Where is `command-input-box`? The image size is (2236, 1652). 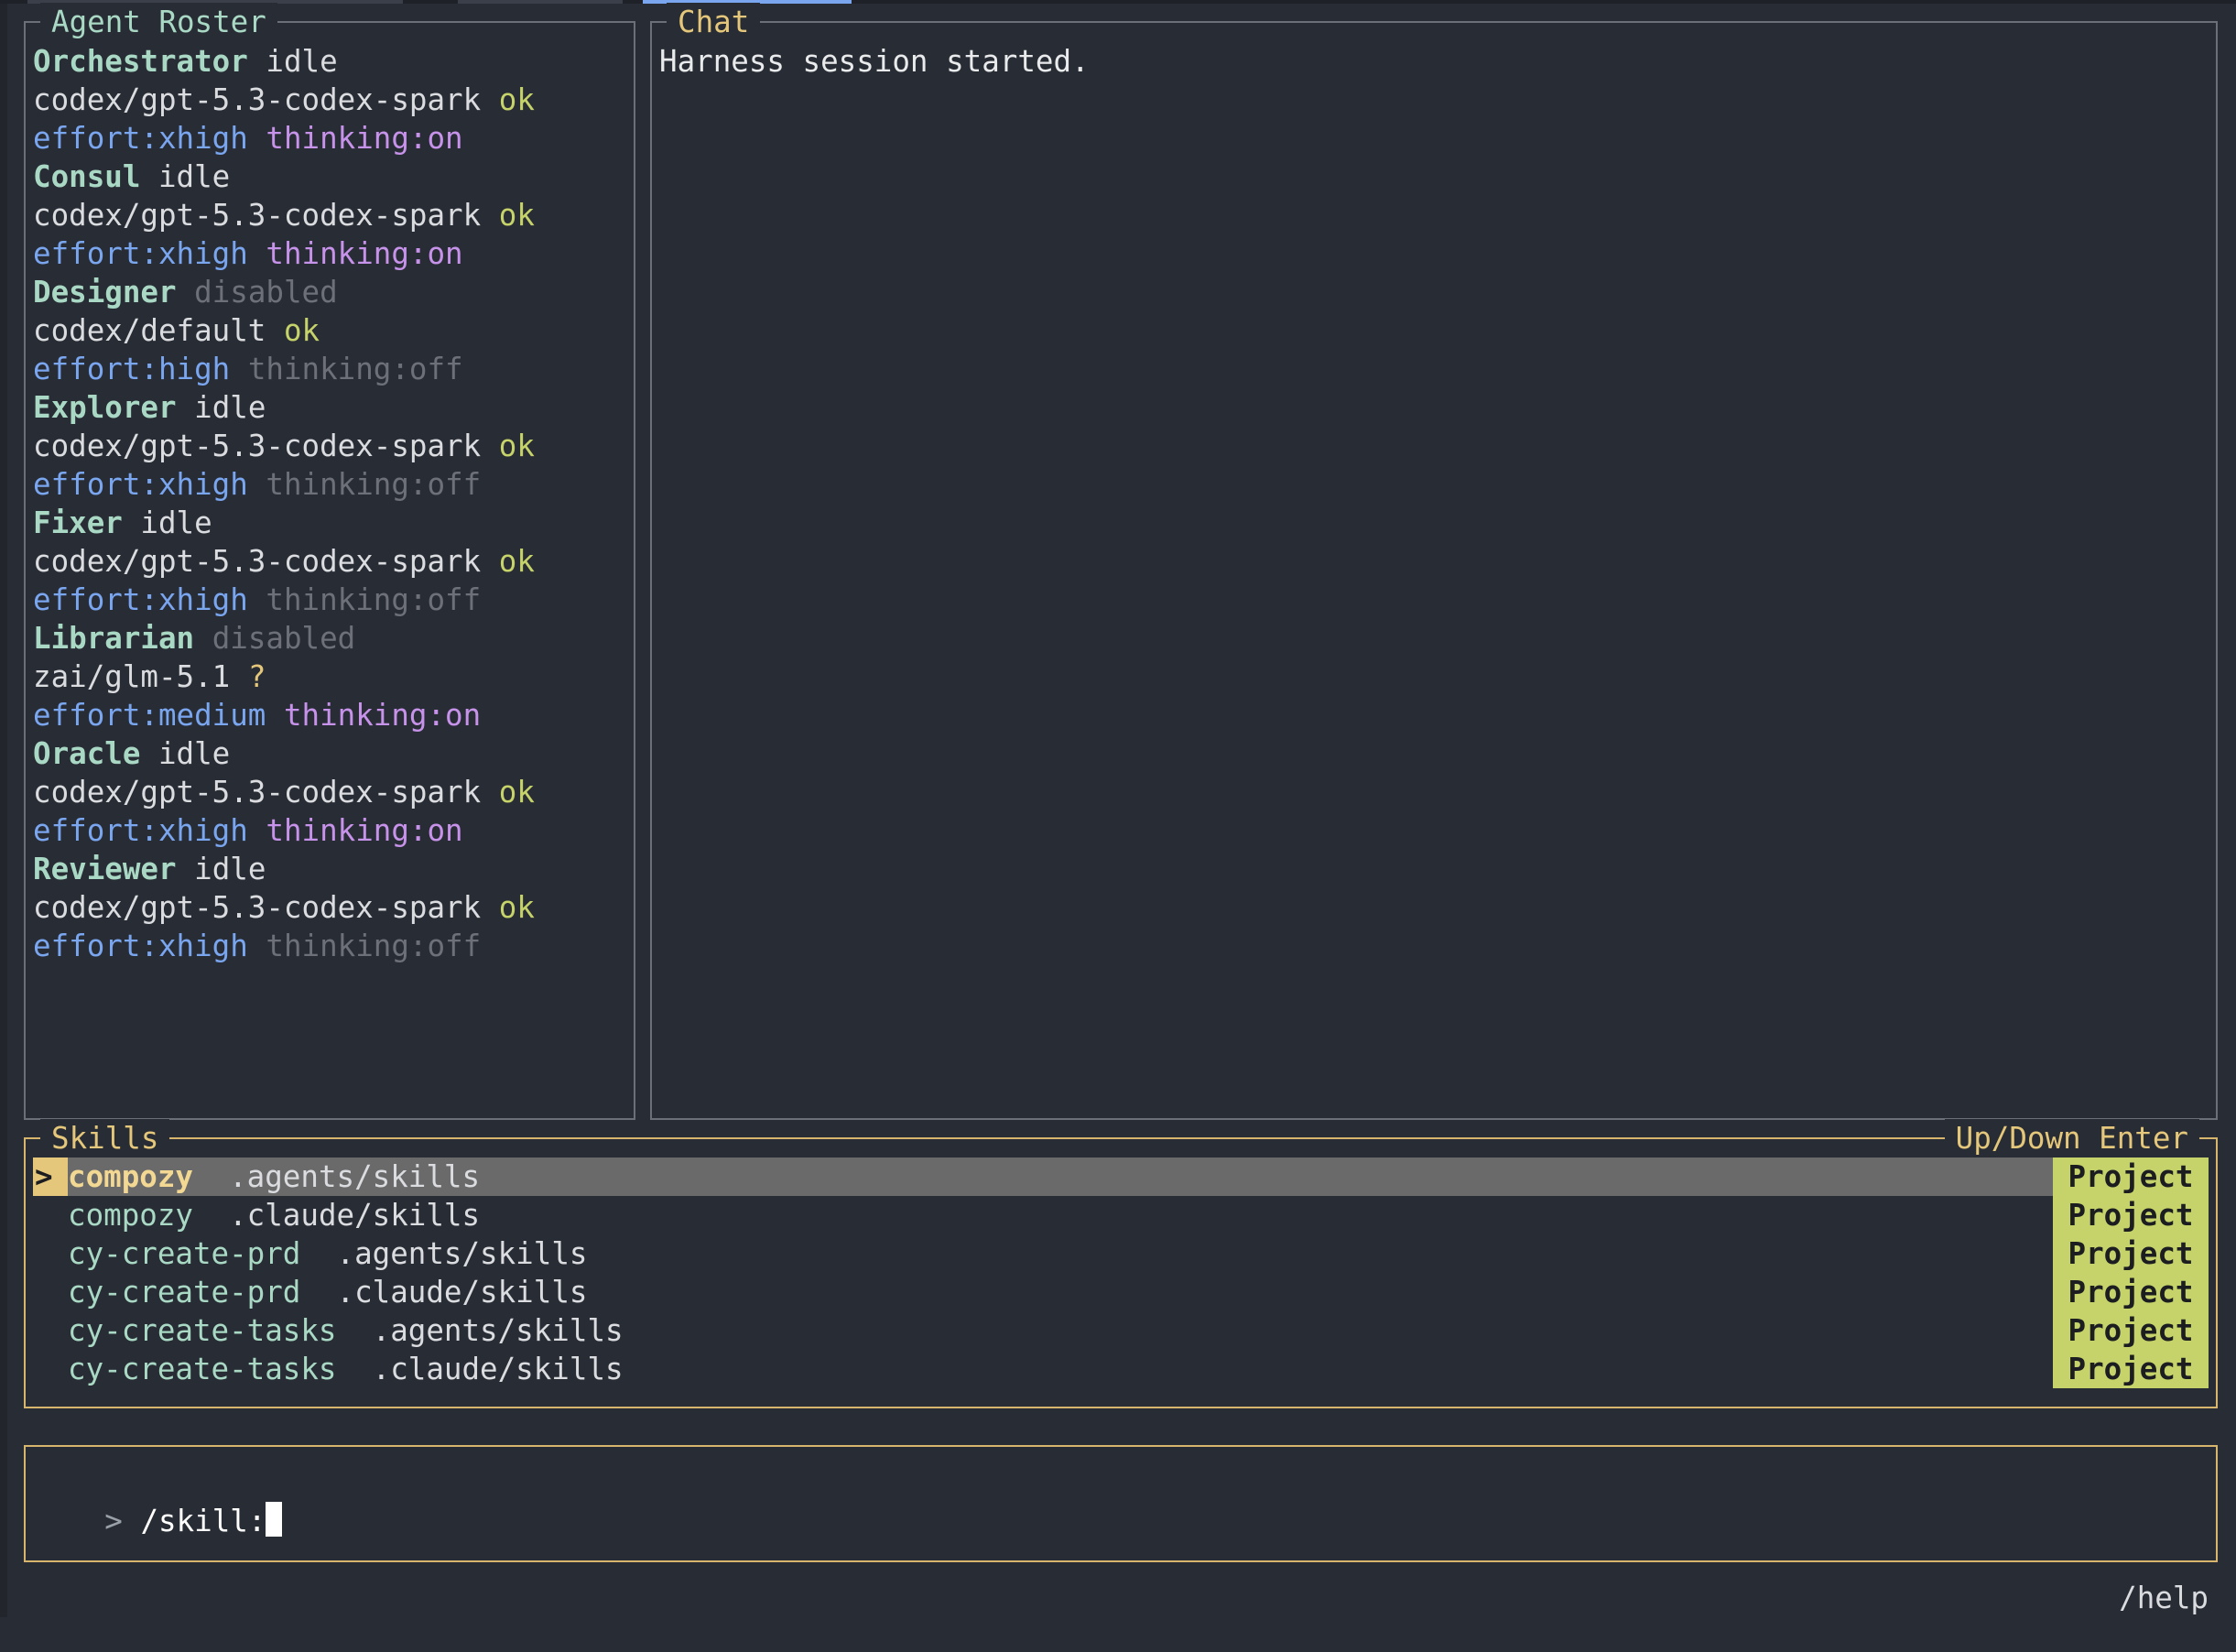
command-input-box is located at coordinates (1121, 1503).